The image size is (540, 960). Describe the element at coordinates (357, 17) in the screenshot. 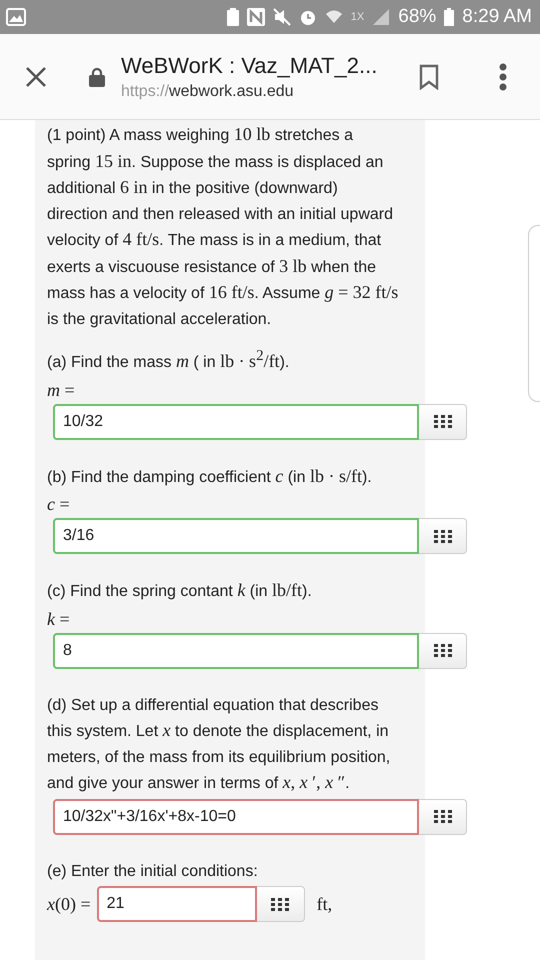

I see `network-label: 1X` at that location.